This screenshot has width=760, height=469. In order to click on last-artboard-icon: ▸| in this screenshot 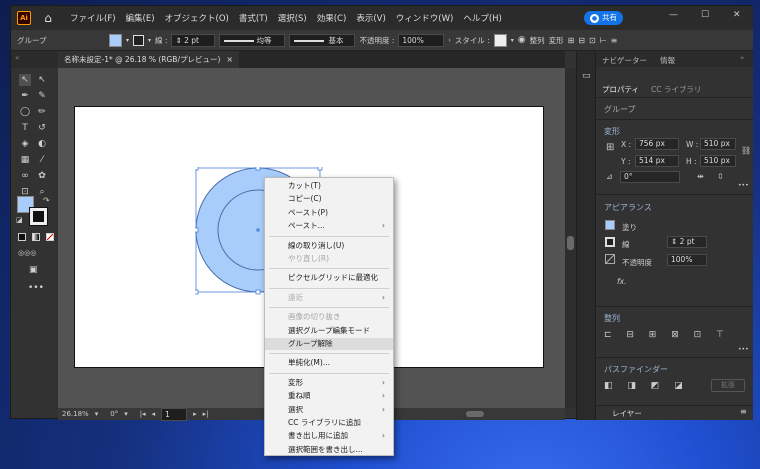, I will do `click(206, 414)`.